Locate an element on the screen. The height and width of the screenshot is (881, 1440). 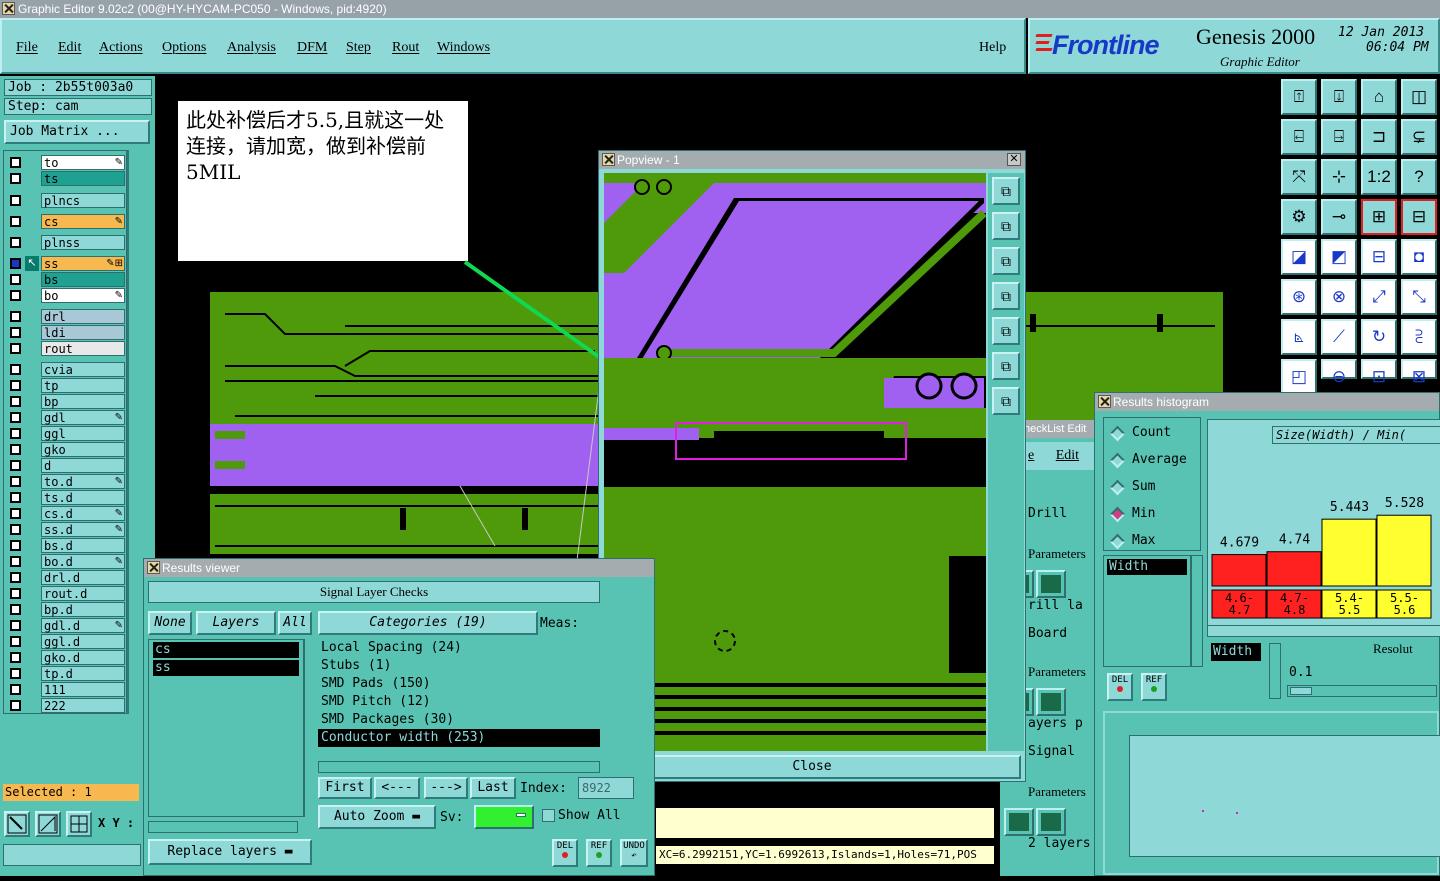
tool-button-32: ⊠ is located at coordinates (1419, 372).